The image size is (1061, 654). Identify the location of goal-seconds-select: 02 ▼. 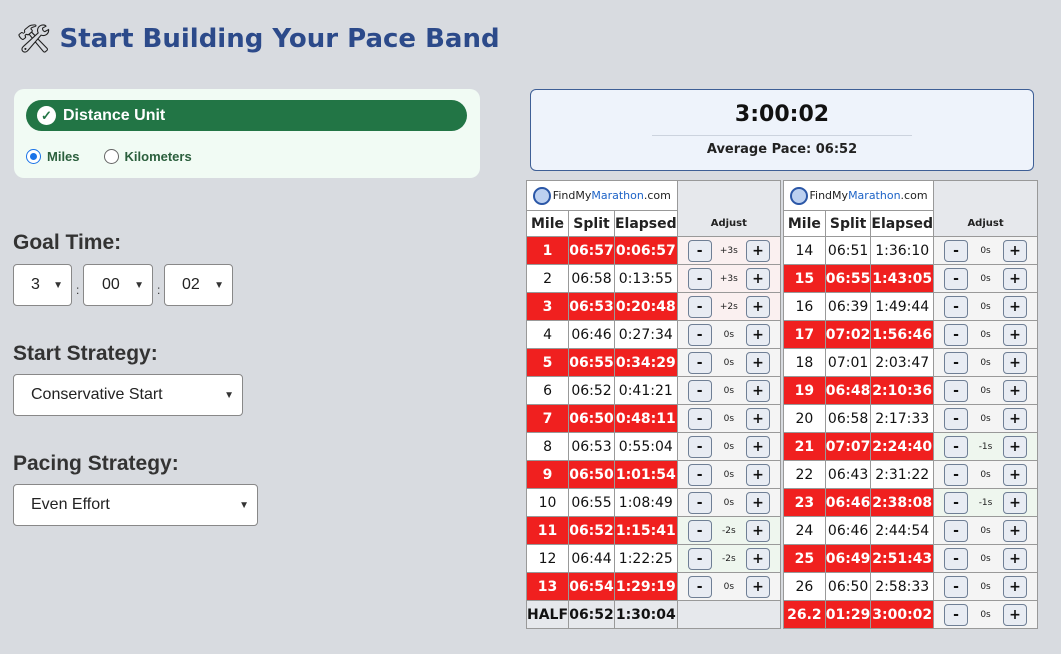
(198, 285).